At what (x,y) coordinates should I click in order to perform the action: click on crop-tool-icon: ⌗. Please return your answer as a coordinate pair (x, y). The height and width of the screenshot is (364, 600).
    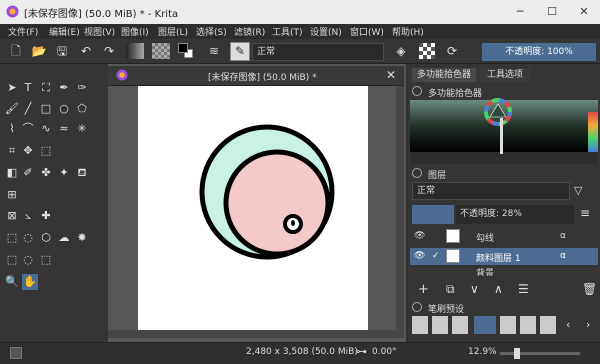
    Looking at the image, I should click on (12, 151).